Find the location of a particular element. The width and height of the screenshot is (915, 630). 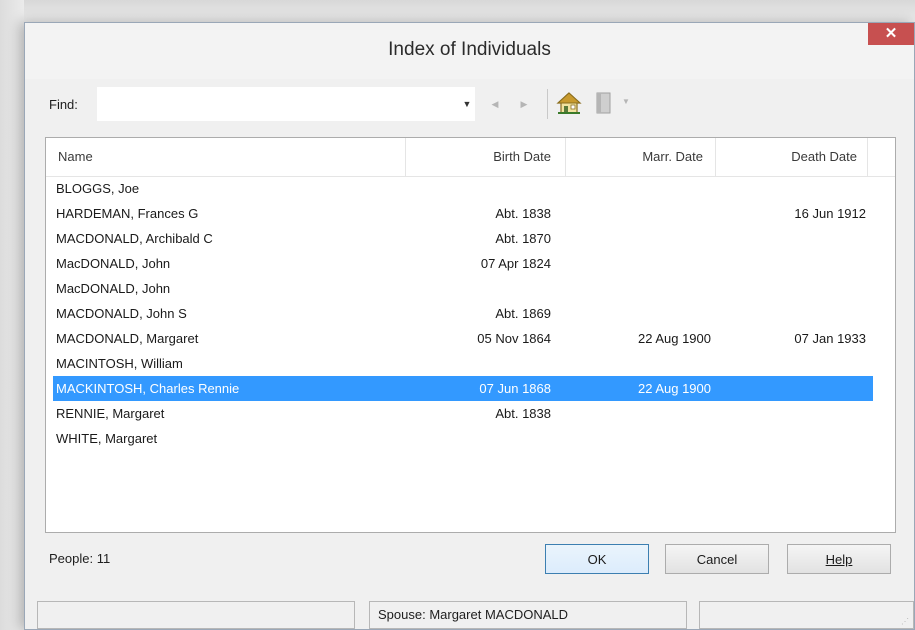

cell-birth-date: 07 Jun 1868 is located at coordinates (515, 388).